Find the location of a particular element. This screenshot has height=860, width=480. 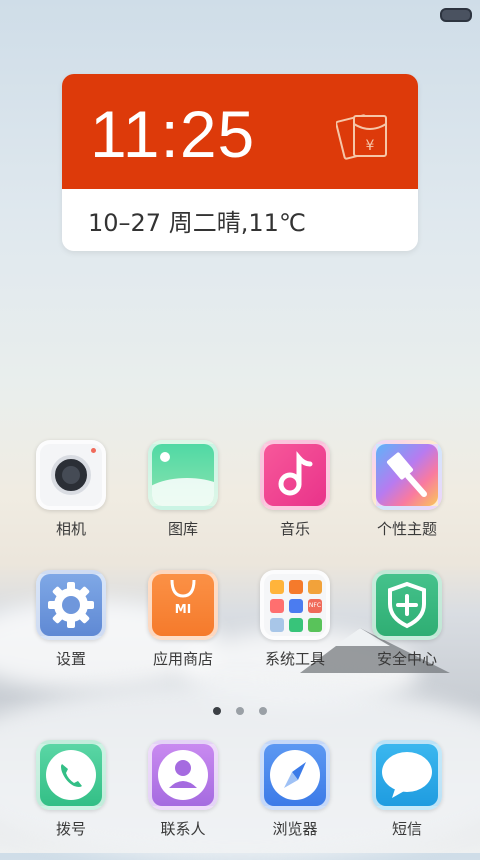

app-themes: 个性主题 is located at coordinates (407, 489).